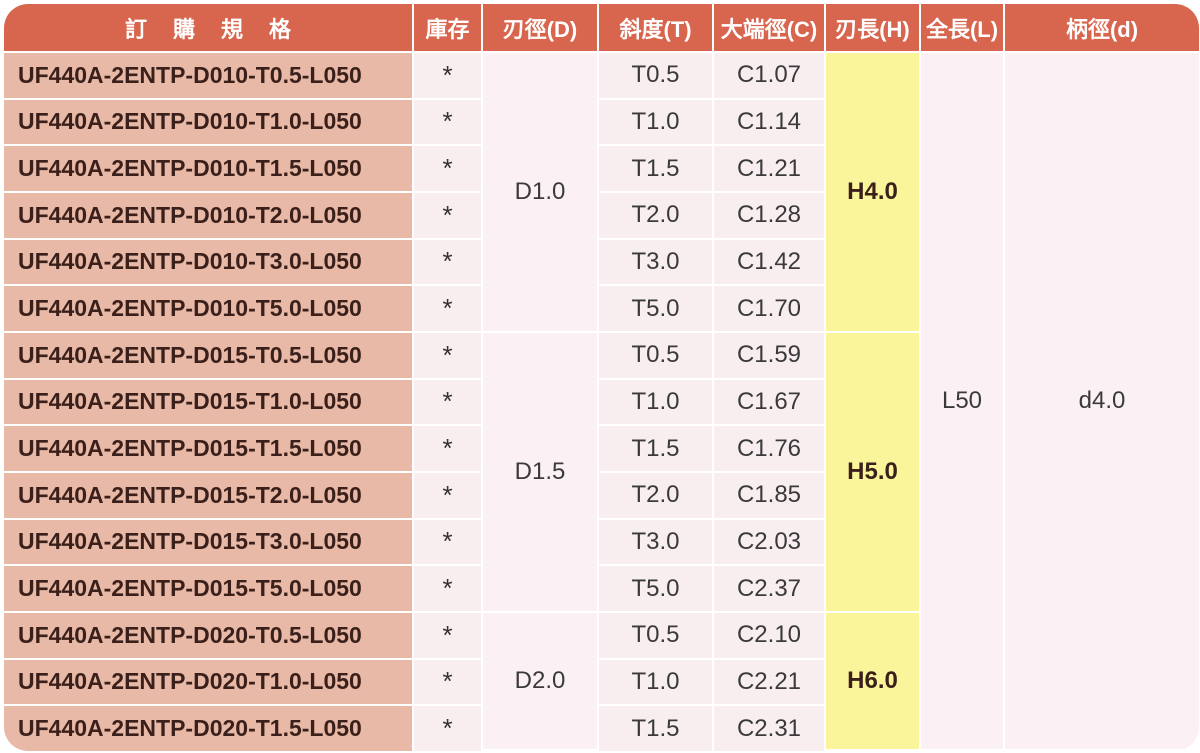 This screenshot has width=1200, height=753. Describe the element at coordinates (770, 123) in the screenshot. I see `large-end-dia-cell: C1.14` at that location.